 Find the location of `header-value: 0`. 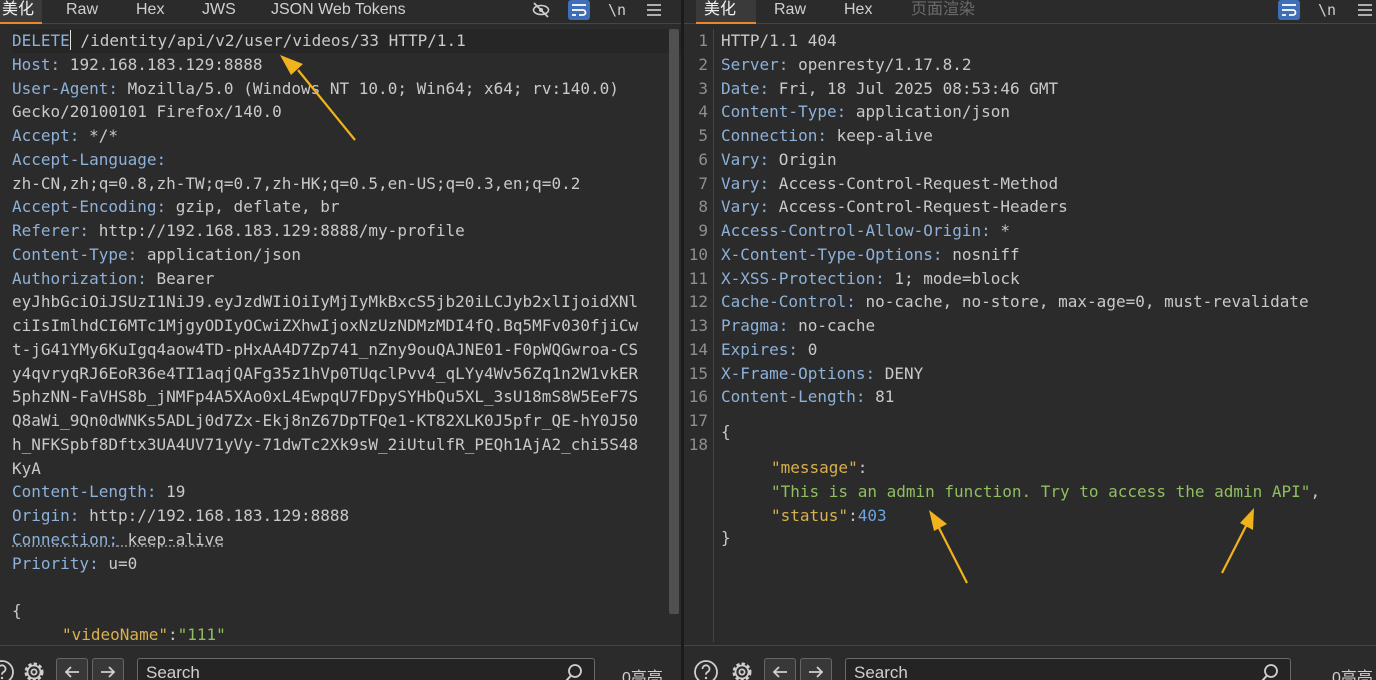

header-value: 0 is located at coordinates (808, 349).